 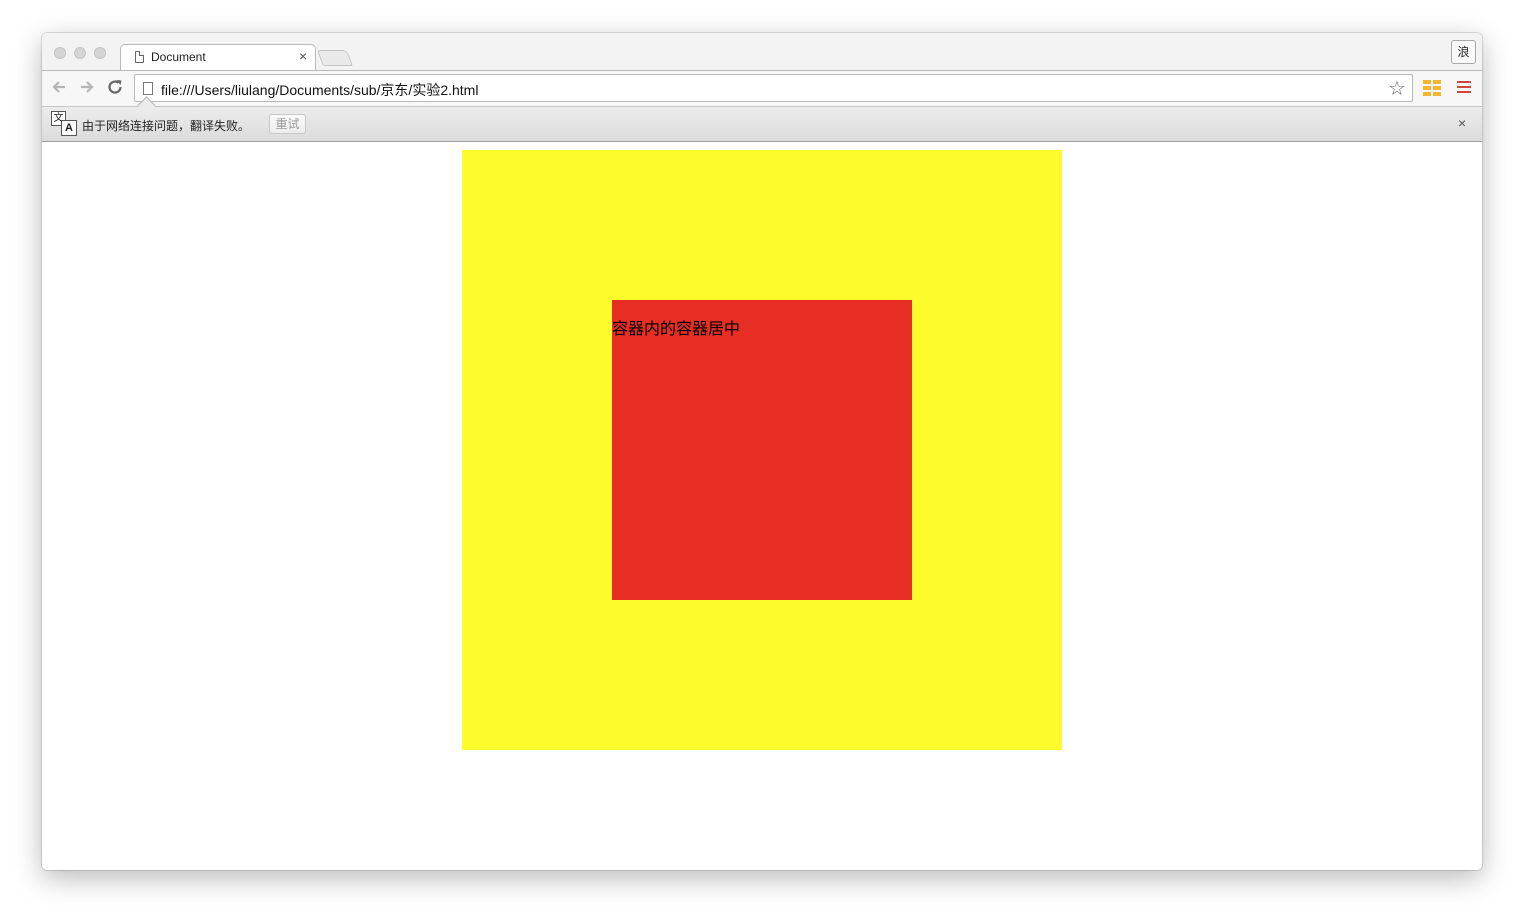 I want to click on close-window-button, so click(x=60, y=53).